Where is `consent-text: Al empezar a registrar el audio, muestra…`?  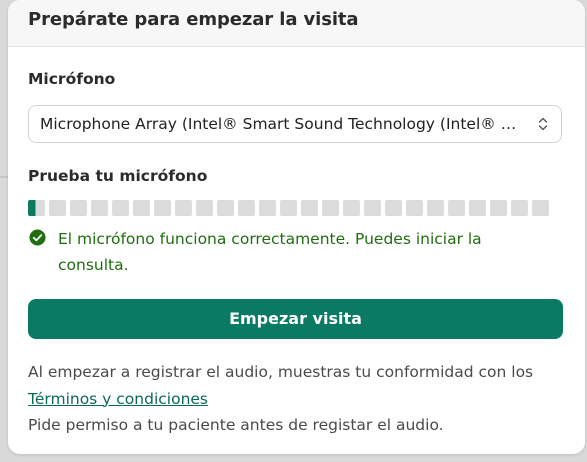
consent-text: Al empezar a registrar el audio, muestra… is located at coordinates (281, 372).